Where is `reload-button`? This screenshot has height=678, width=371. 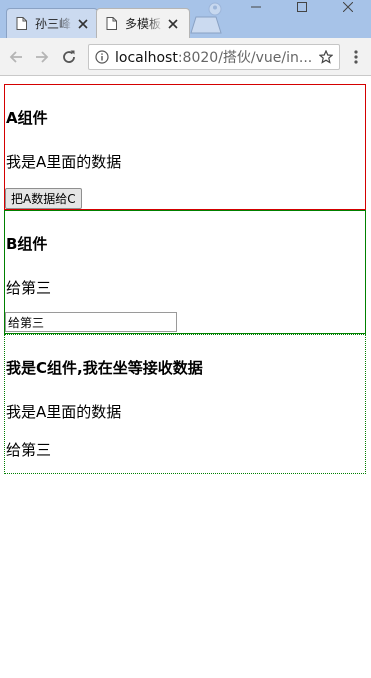 reload-button is located at coordinates (69, 57).